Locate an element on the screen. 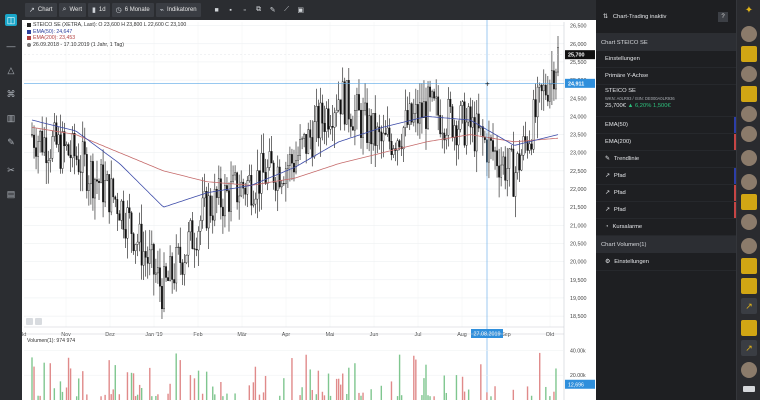  stop-icon: ■ is located at coordinates (217, 10).